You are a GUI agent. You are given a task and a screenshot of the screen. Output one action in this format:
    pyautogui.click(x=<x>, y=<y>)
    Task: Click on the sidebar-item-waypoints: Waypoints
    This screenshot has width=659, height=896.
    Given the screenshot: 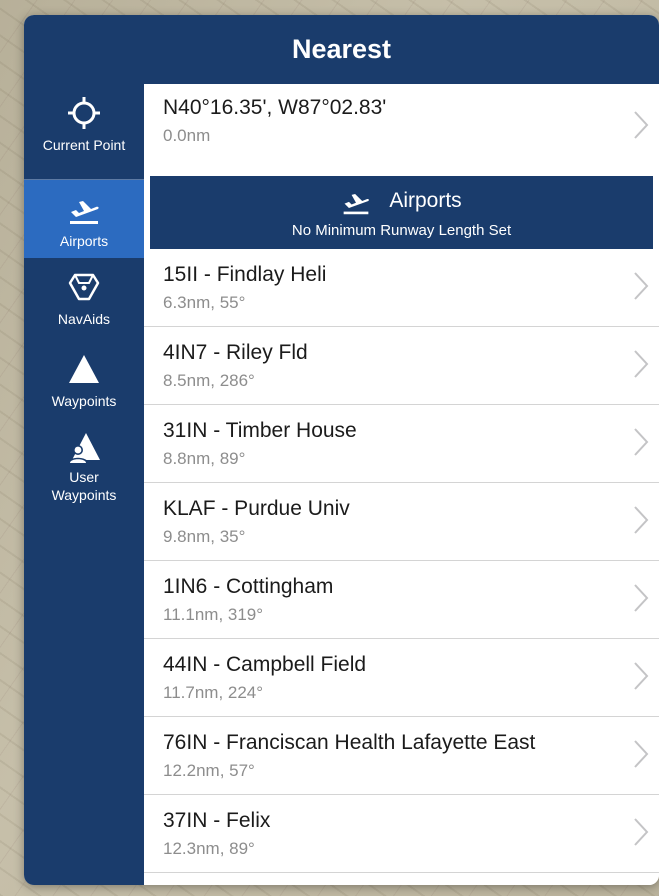 What is the action you would take?
    pyautogui.click(x=84, y=383)
    